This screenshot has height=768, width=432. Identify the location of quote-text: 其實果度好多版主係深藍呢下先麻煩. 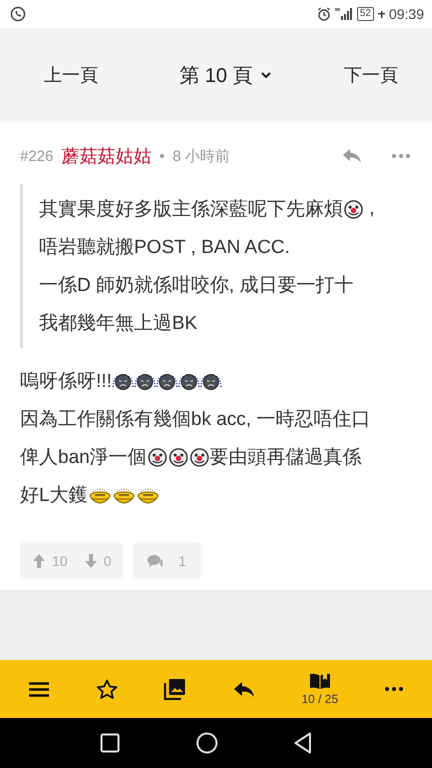
(191, 210).